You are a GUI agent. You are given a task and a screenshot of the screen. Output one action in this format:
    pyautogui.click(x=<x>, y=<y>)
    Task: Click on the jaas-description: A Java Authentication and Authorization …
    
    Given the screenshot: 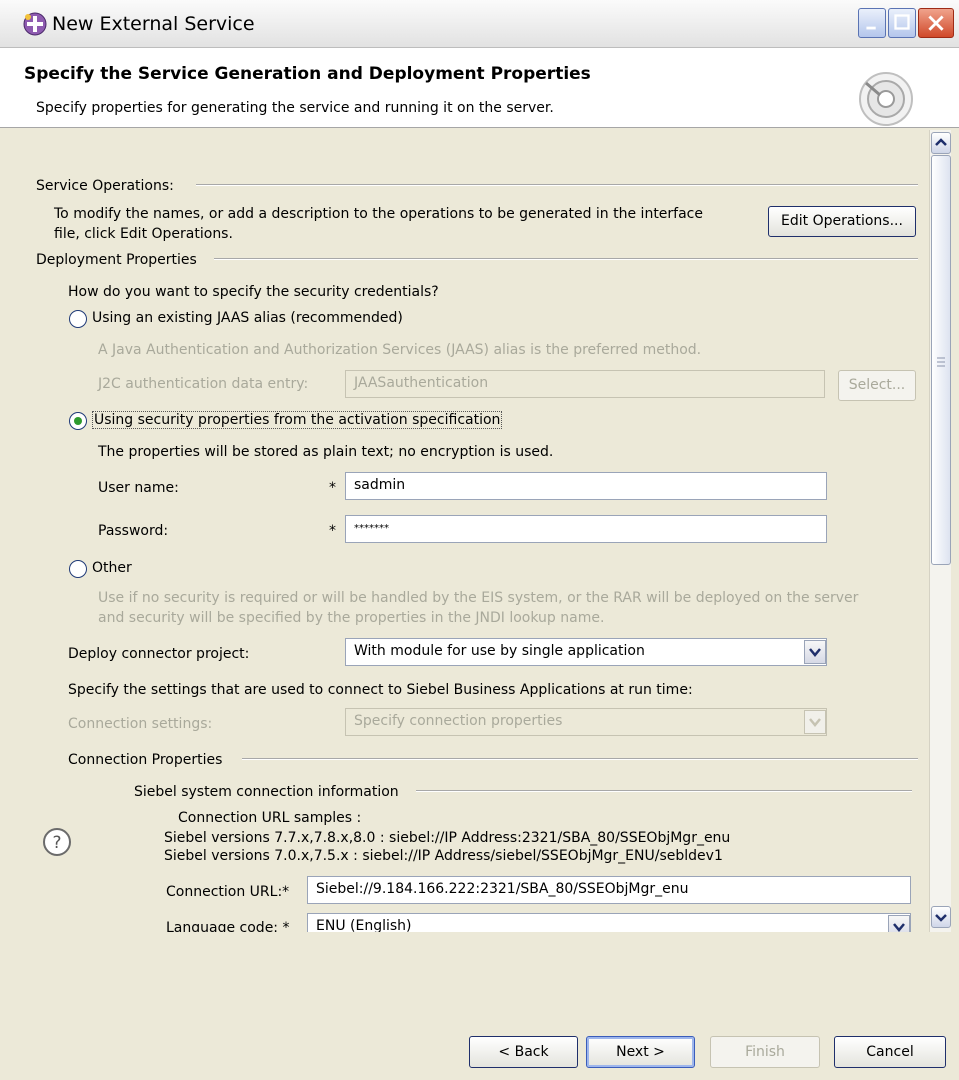 What is the action you would take?
    pyautogui.click(x=400, y=350)
    